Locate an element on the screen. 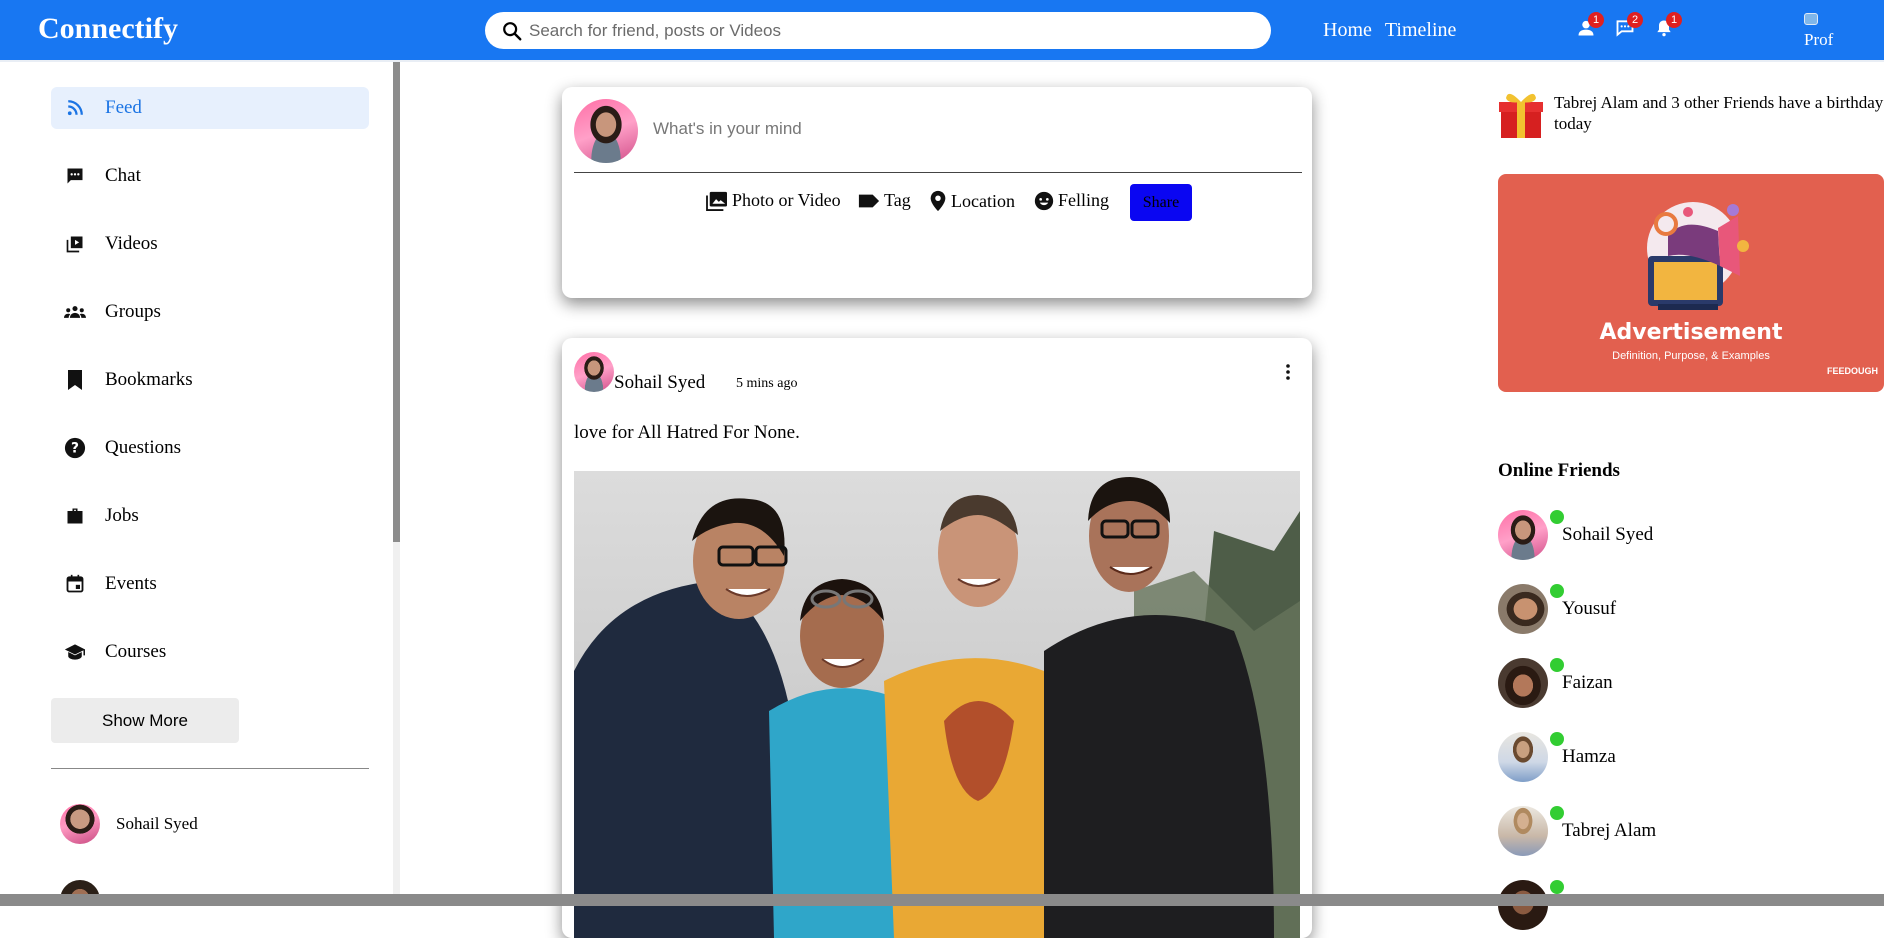 Image resolution: width=1884 pixels, height=938 pixels. app-logo: Connectify is located at coordinates (108, 29).